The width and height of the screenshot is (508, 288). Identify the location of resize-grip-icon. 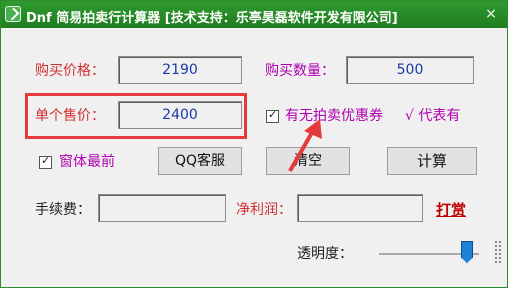
(498, 252).